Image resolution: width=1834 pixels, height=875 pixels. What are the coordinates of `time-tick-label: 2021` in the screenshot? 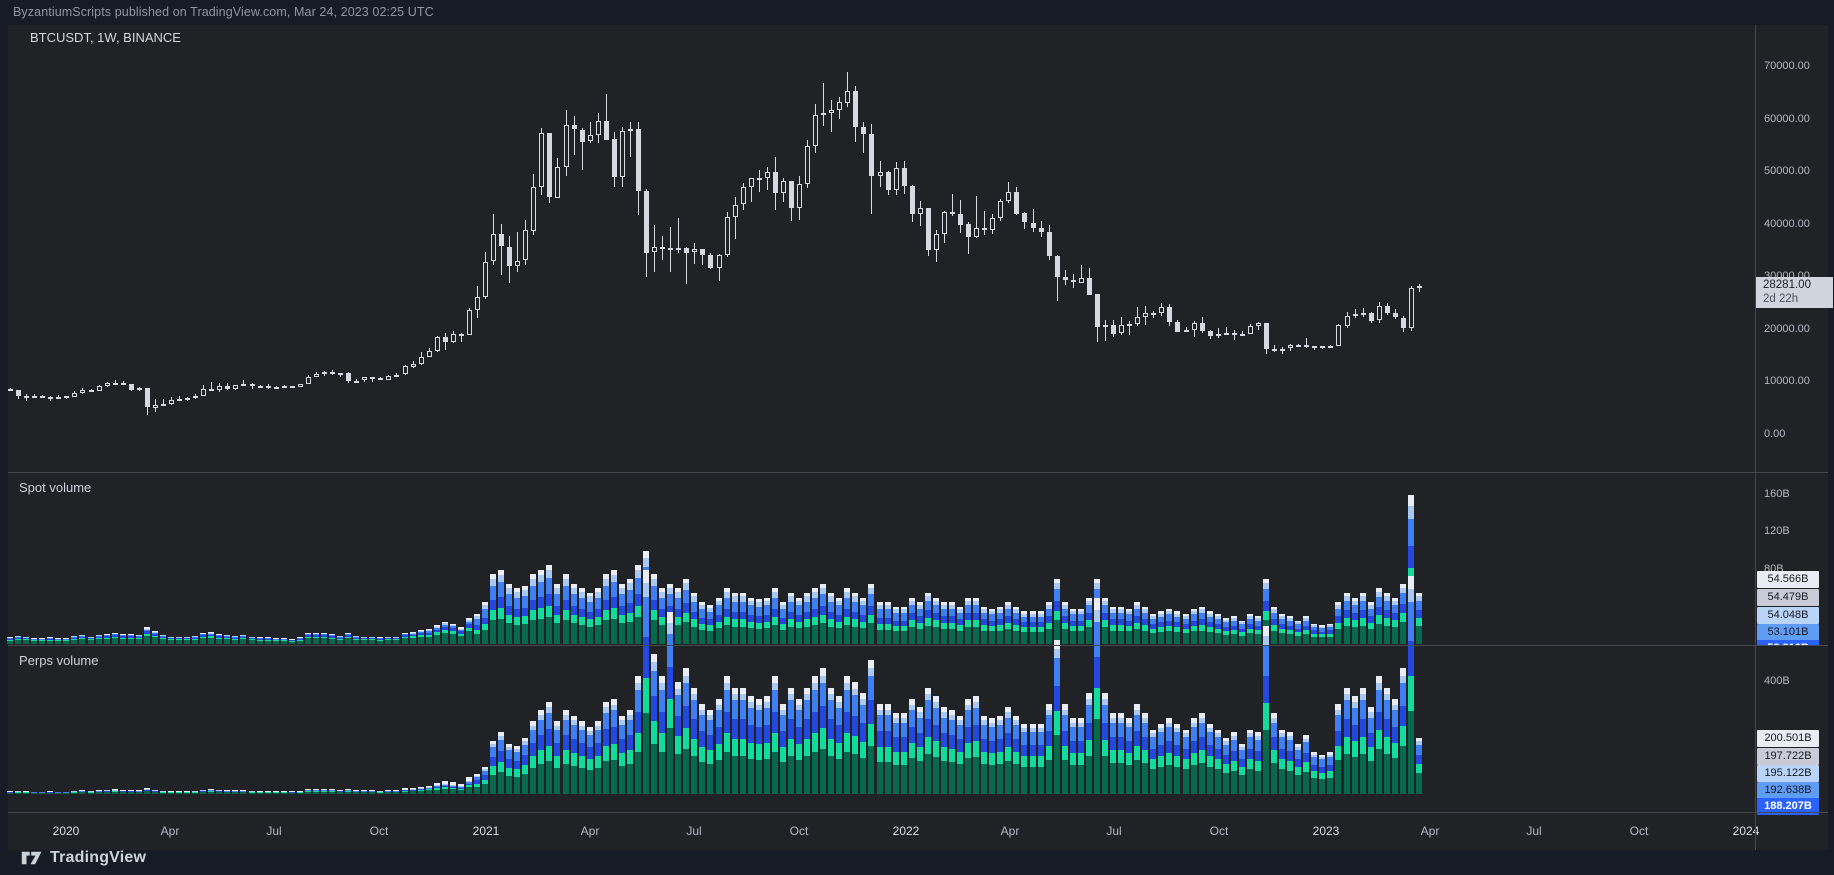 It's located at (486, 831).